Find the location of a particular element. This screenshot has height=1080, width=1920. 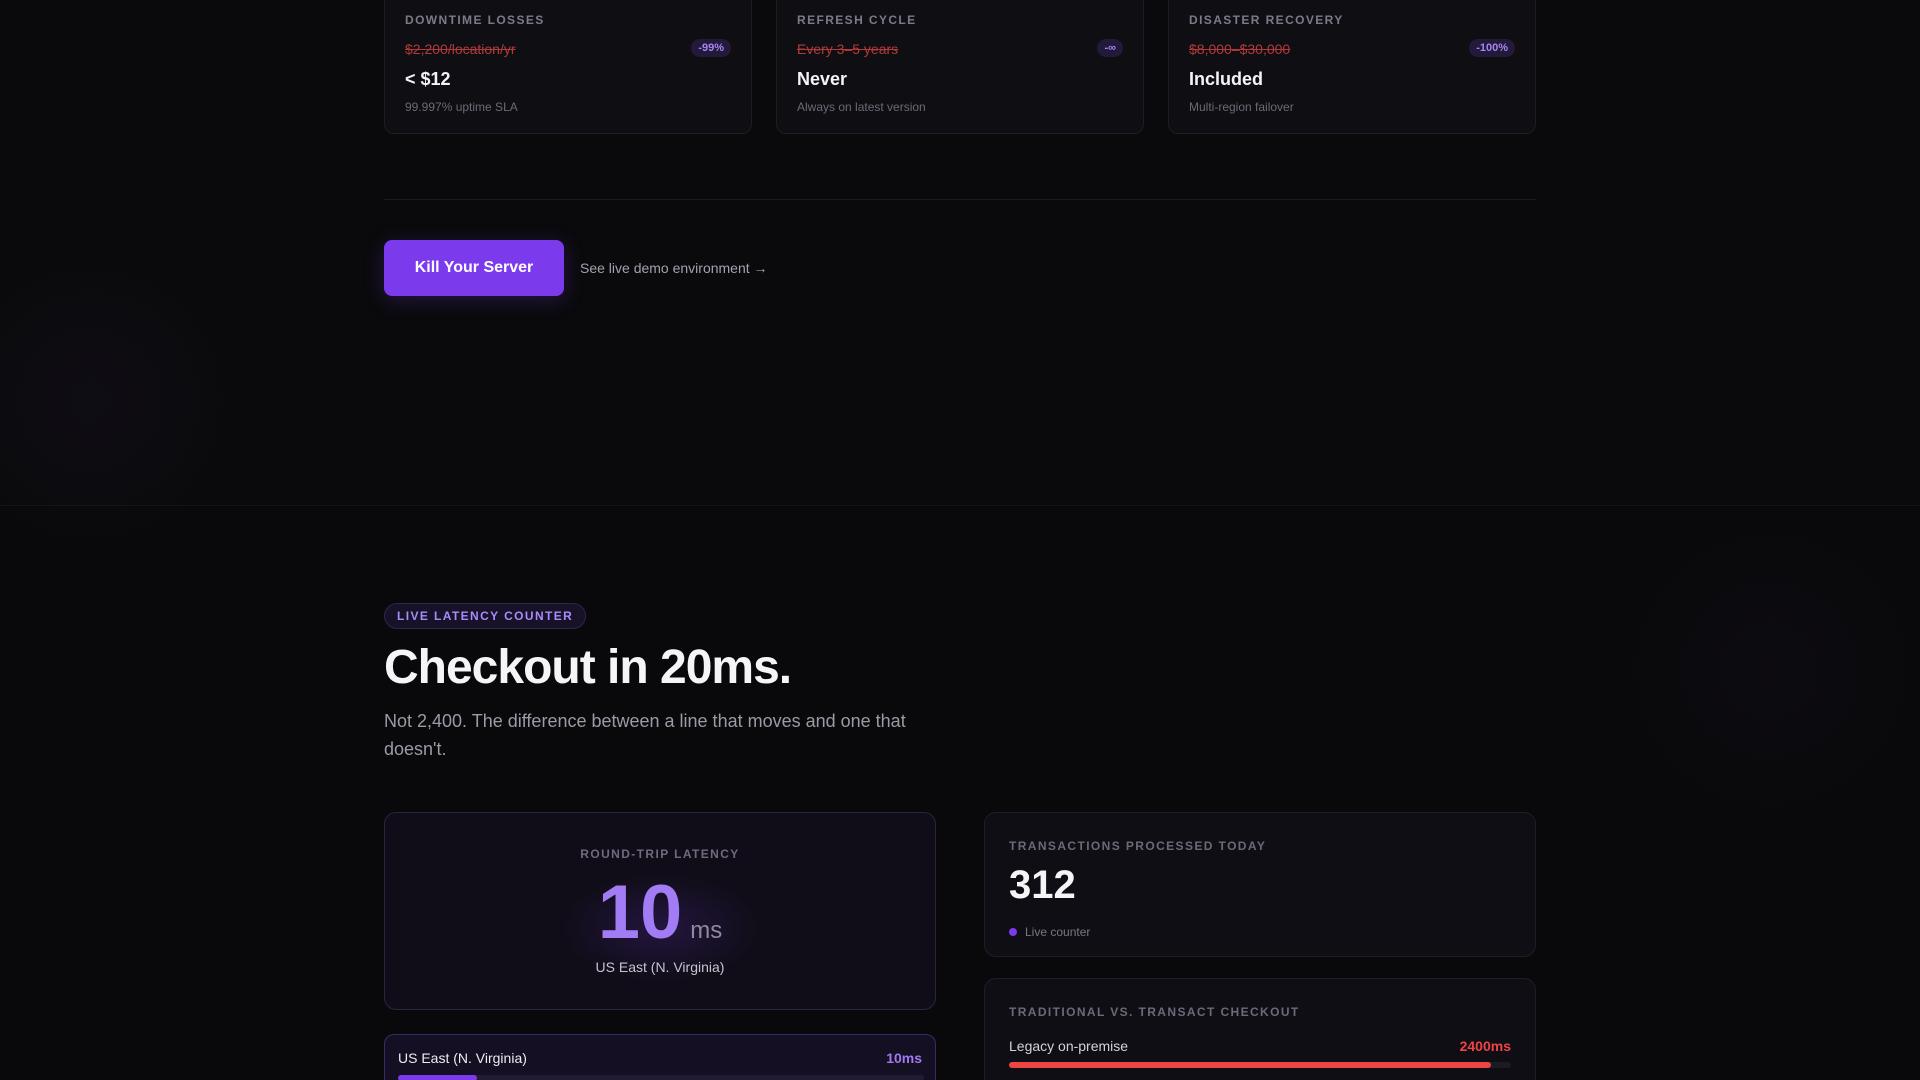

live-counter-label: Live counter is located at coordinates (1058, 932).